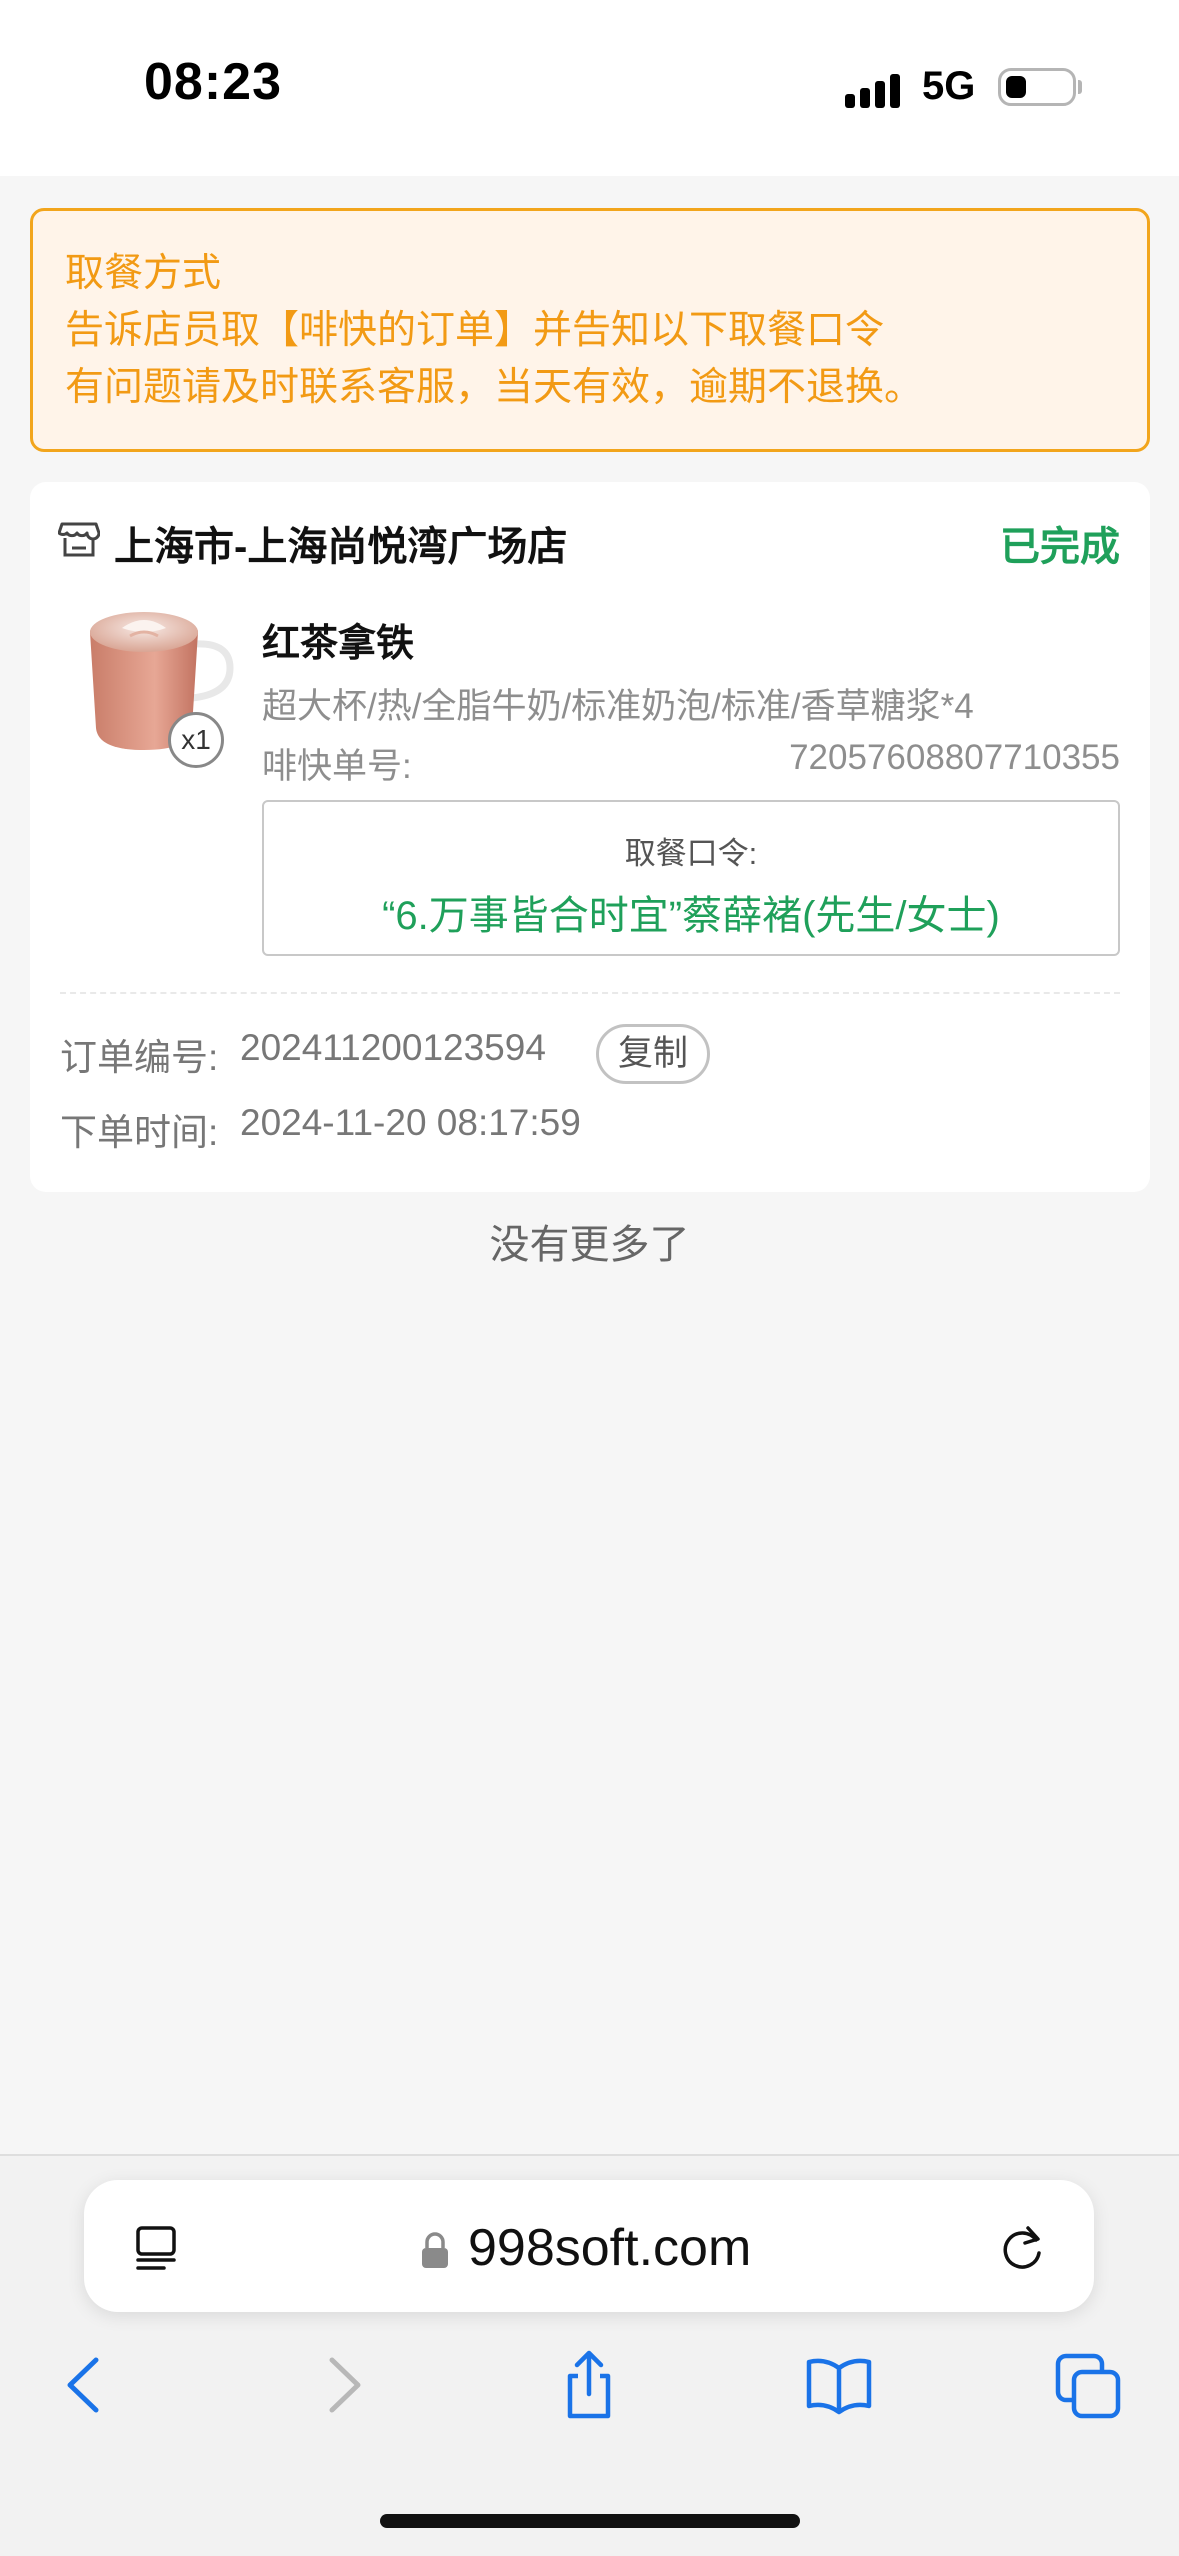 The image size is (1179, 2556). Describe the element at coordinates (1080, 87) in the screenshot. I see `battery-tip` at that location.